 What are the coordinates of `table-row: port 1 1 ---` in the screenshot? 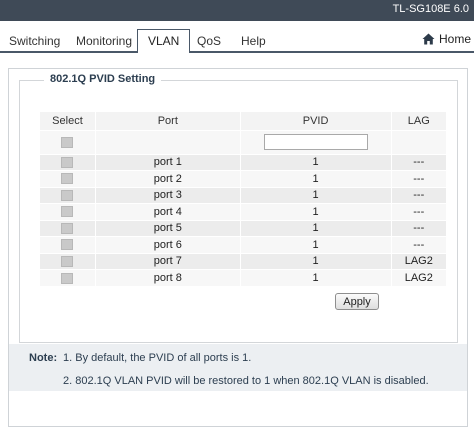 It's located at (242, 162).